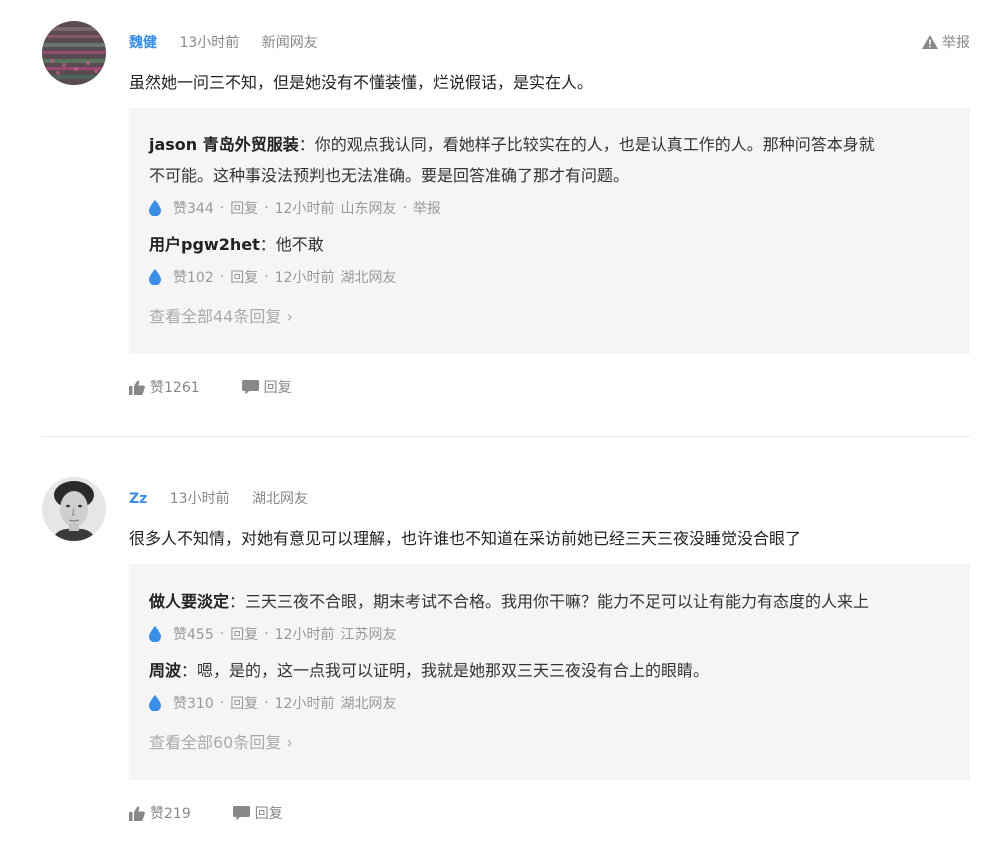  I want to click on reply-user: 做人要淡定, so click(189, 601).